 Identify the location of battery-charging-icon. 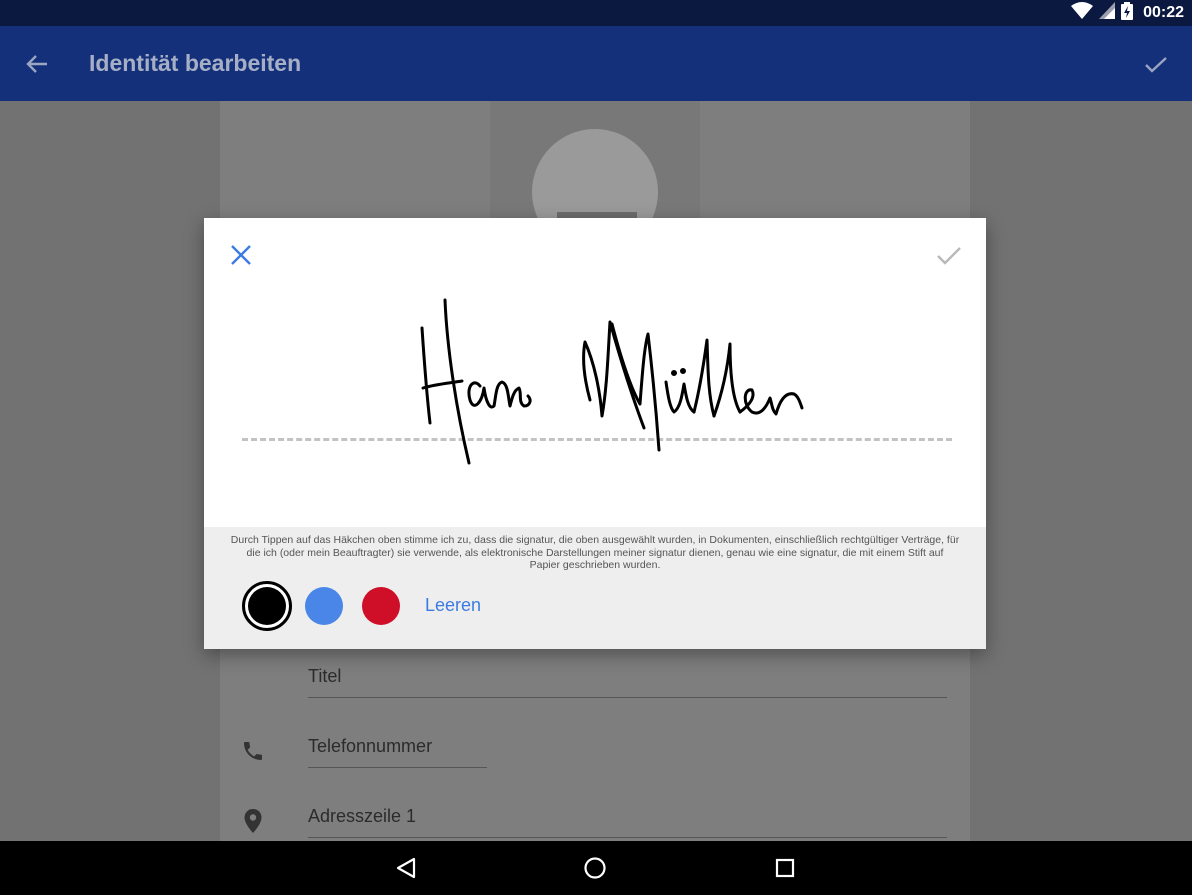
(1127, 13).